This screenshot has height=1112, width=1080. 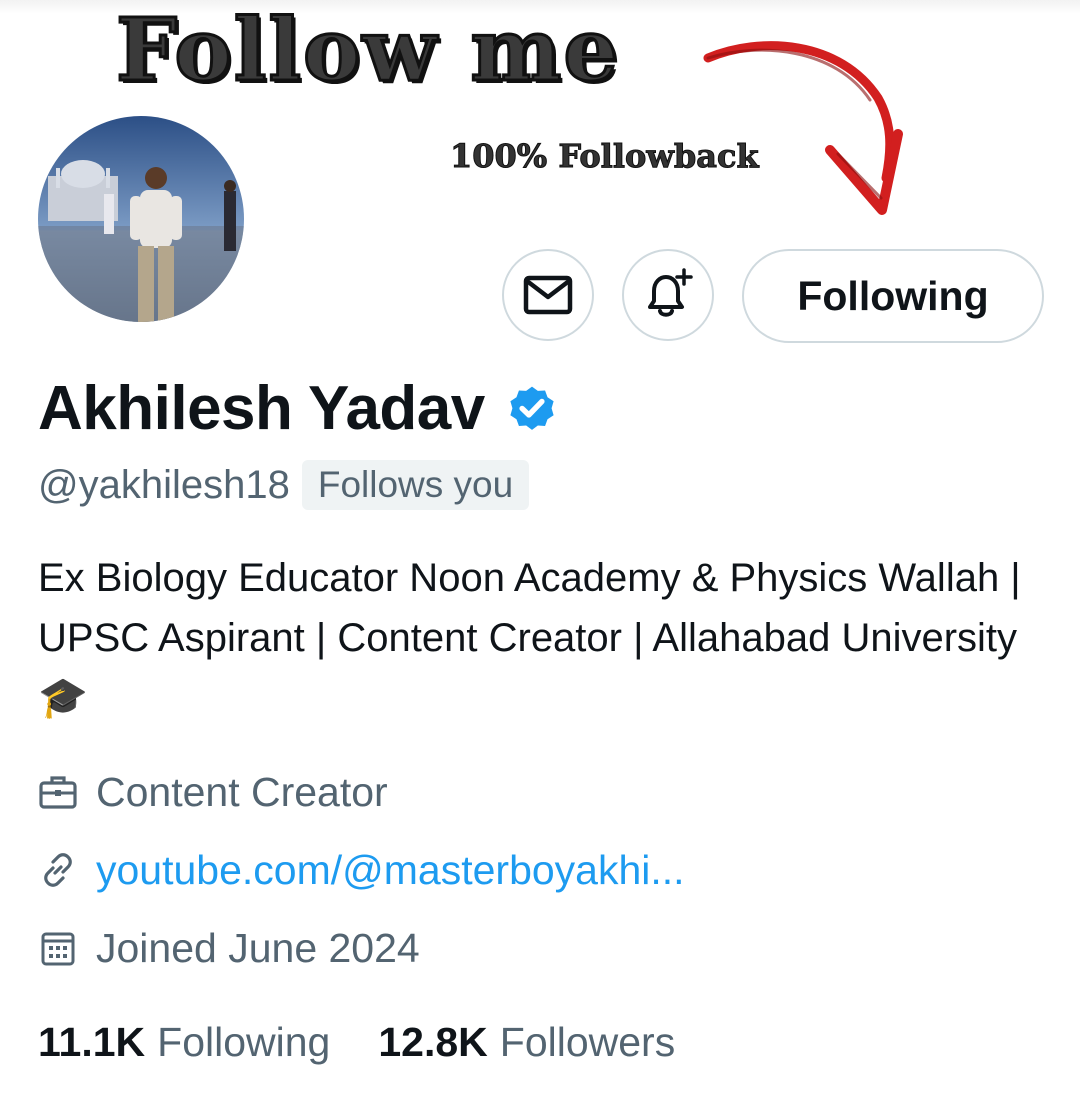 What do you see at coordinates (92, 1041) in the screenshot?
I see `following-count: 11.1K` at bounding box center [92, 1041].